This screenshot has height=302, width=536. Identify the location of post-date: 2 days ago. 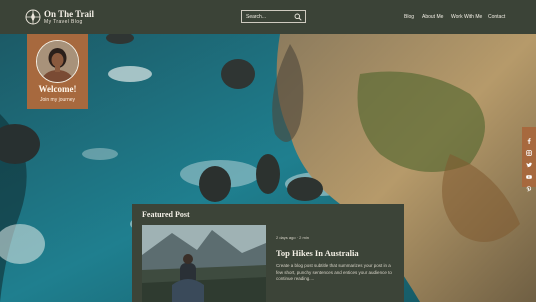
(286, 237).